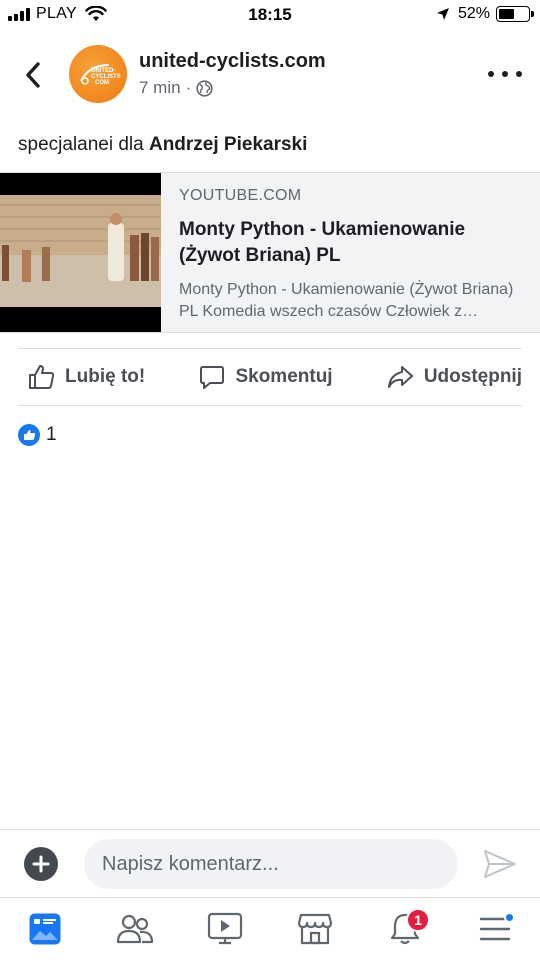  I want to click on video-thumbnail, so click(80, 252).